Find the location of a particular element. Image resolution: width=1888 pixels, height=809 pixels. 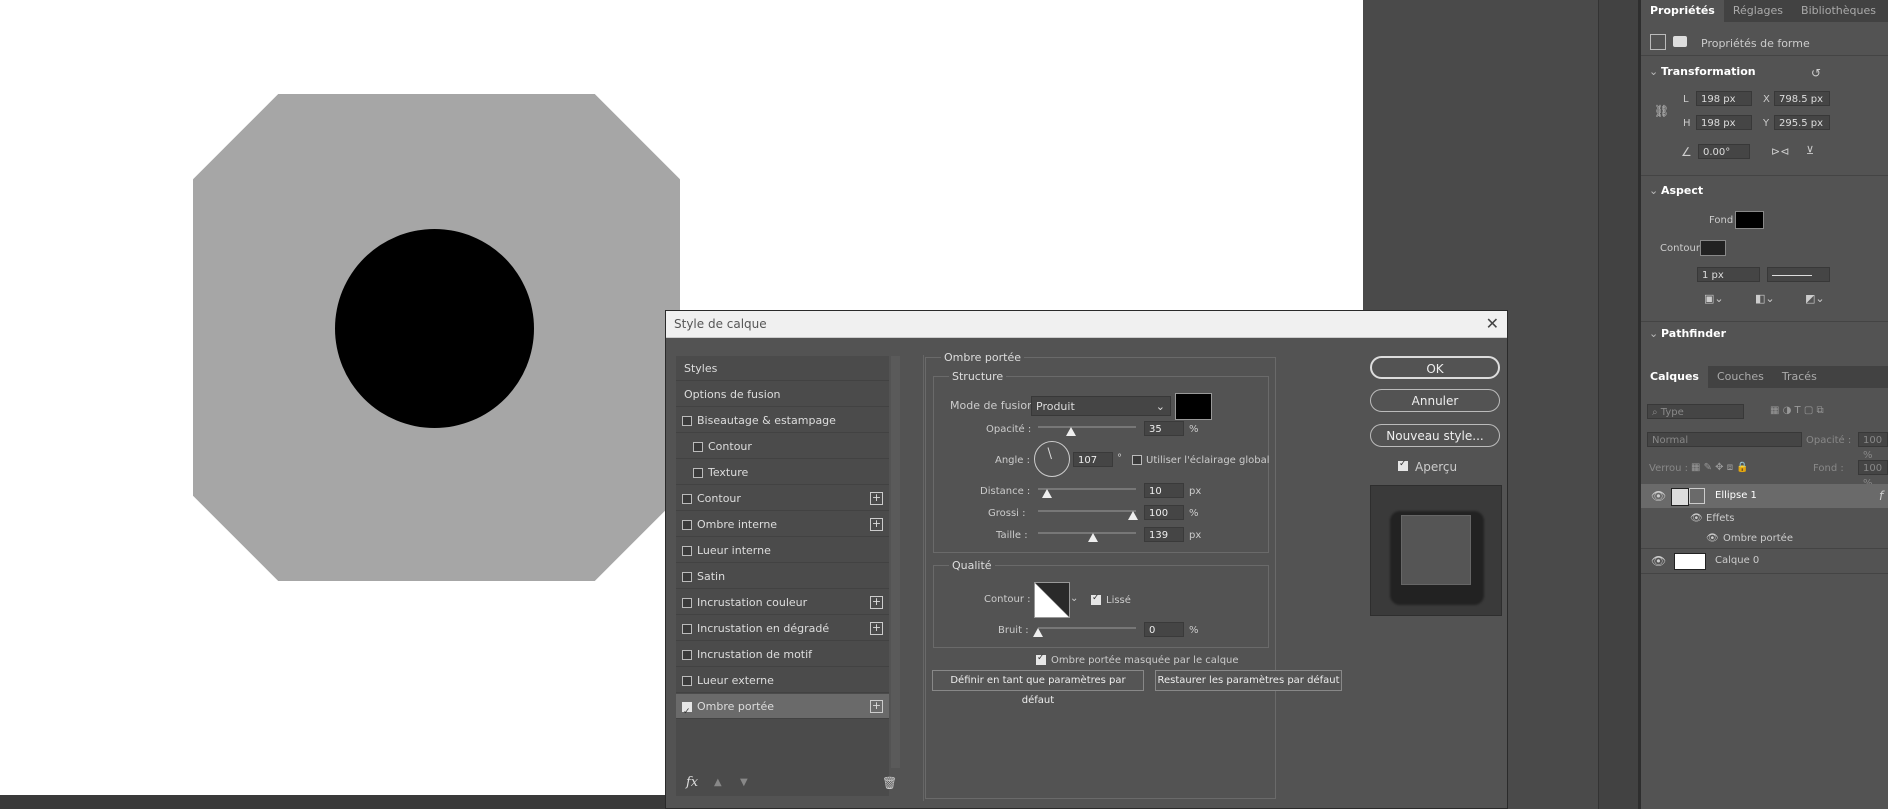

style-item: Incrustation en dégradé + is located at coordinates (782, 628).